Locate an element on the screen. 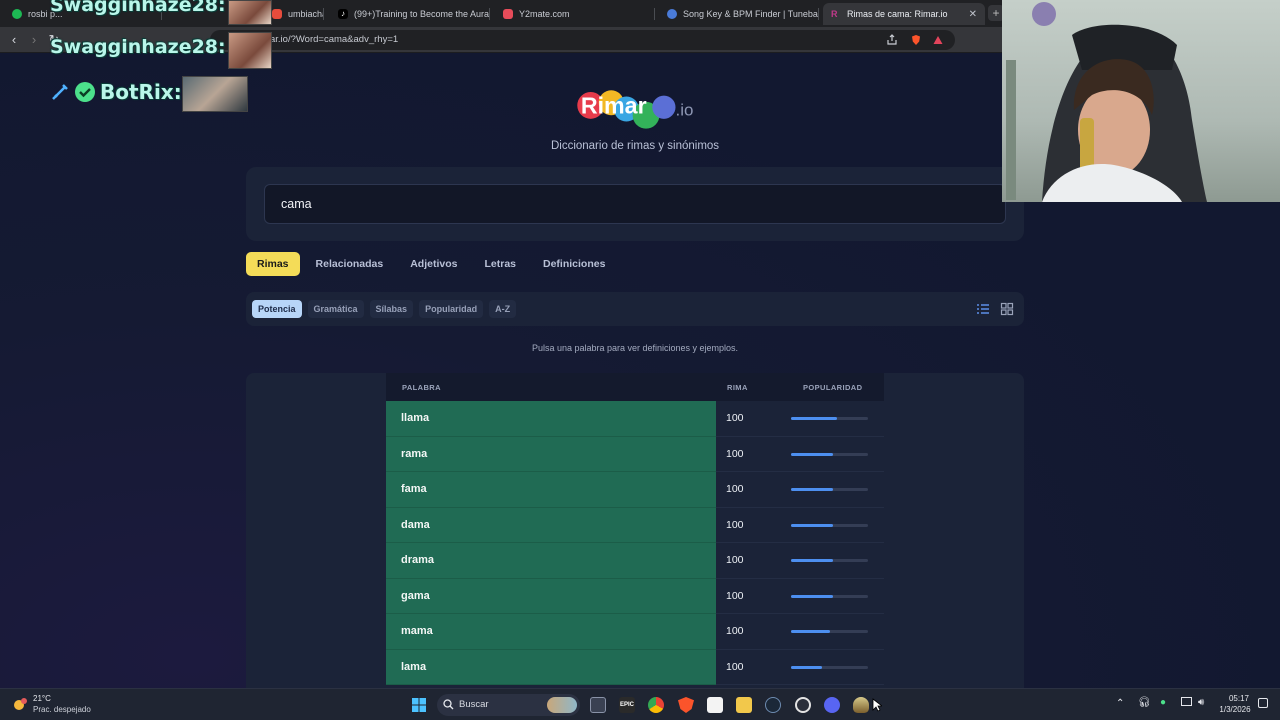  tab-label: Rimas de cama: Rimar.io is located at coordinates (897, 14).